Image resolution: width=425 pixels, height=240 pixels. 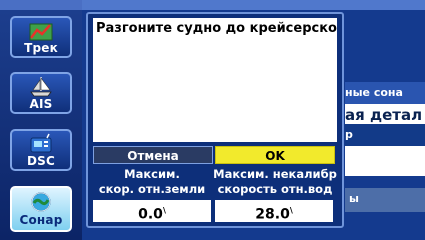 I want to click on background-row-text: ы, so click(x=354, y=198).